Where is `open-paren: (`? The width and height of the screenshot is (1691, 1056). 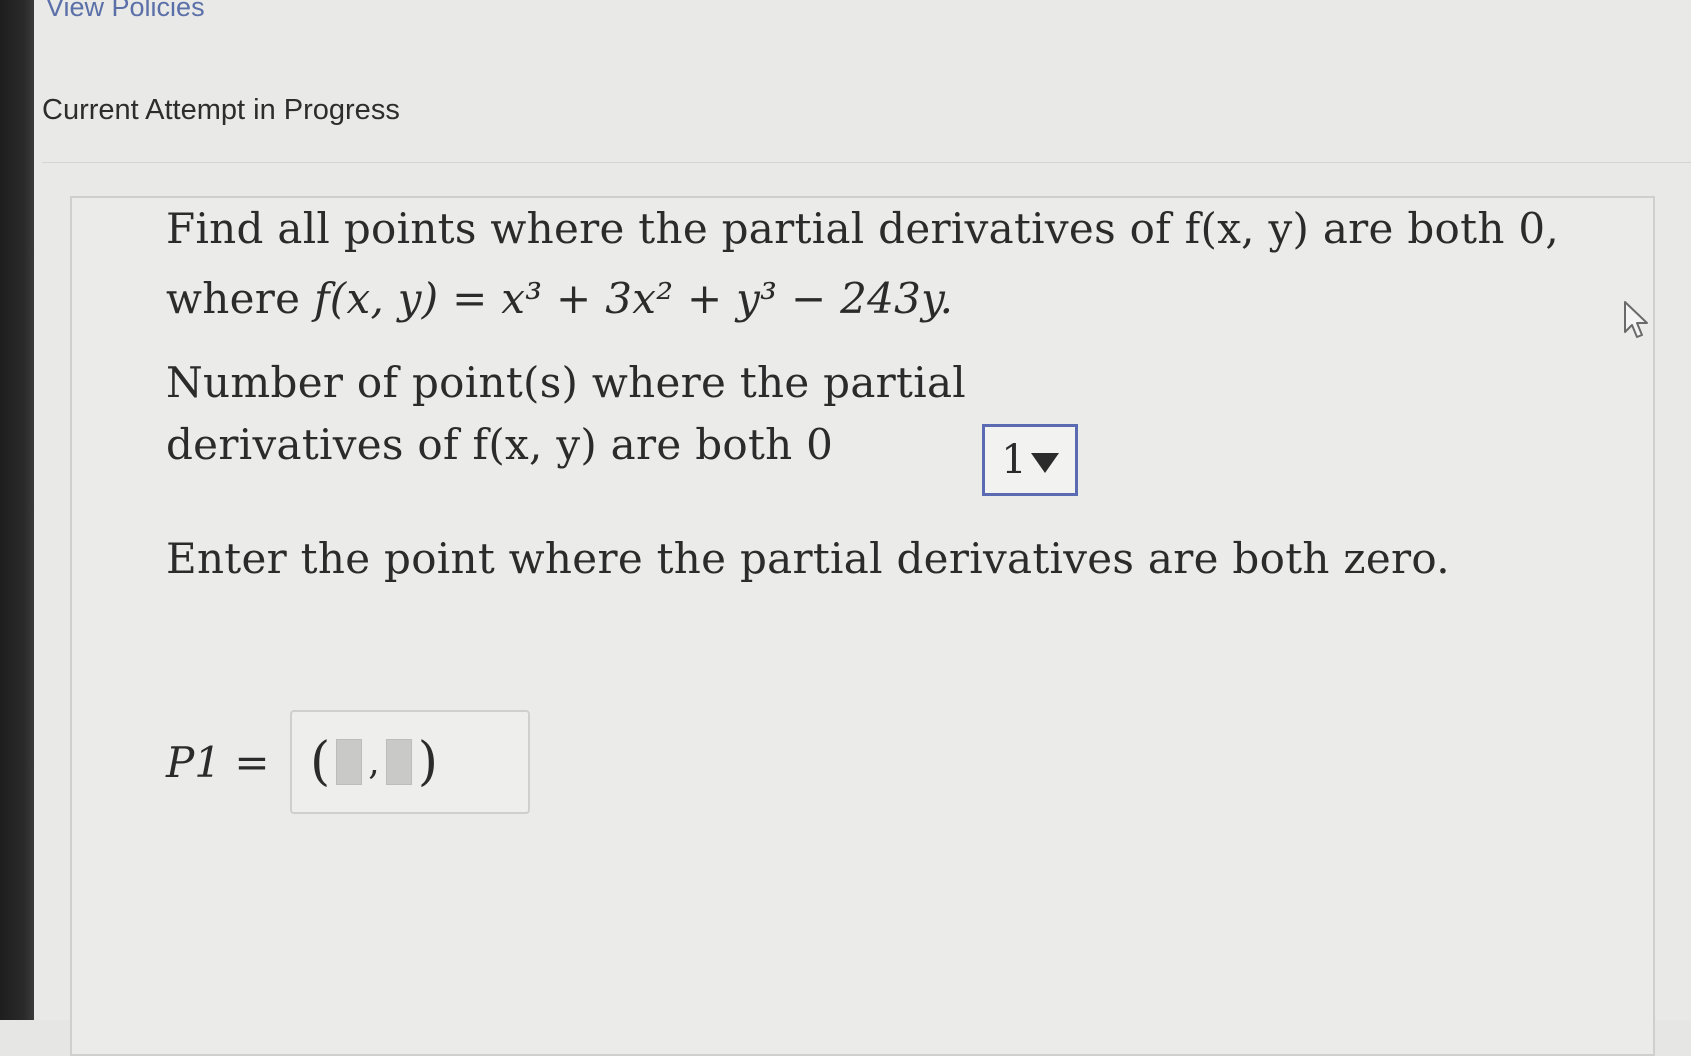
open-paren: ( is located at coordinates (320, 762).